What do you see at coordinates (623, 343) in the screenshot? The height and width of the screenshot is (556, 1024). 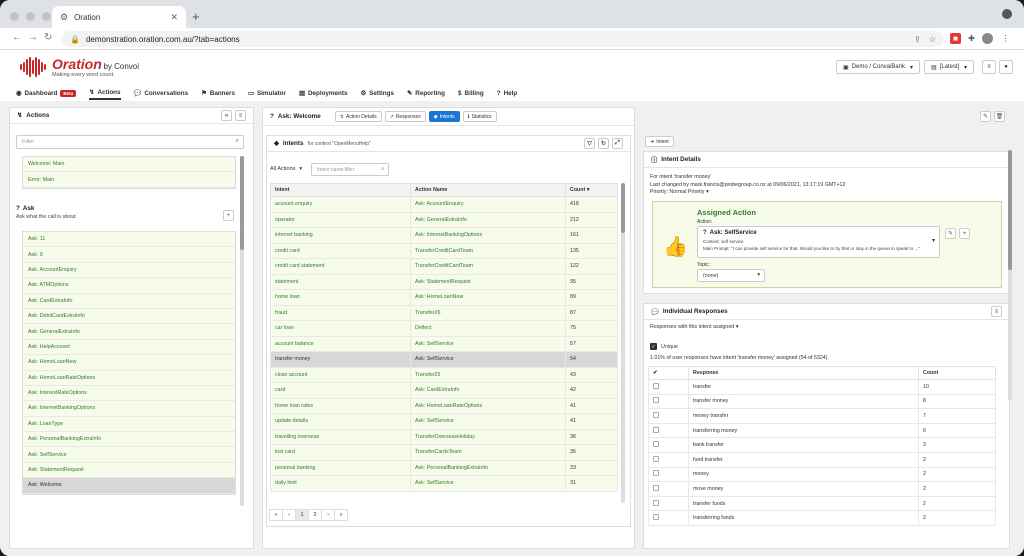 I see `intents-scrollbar` at bounding box center [623, 343].